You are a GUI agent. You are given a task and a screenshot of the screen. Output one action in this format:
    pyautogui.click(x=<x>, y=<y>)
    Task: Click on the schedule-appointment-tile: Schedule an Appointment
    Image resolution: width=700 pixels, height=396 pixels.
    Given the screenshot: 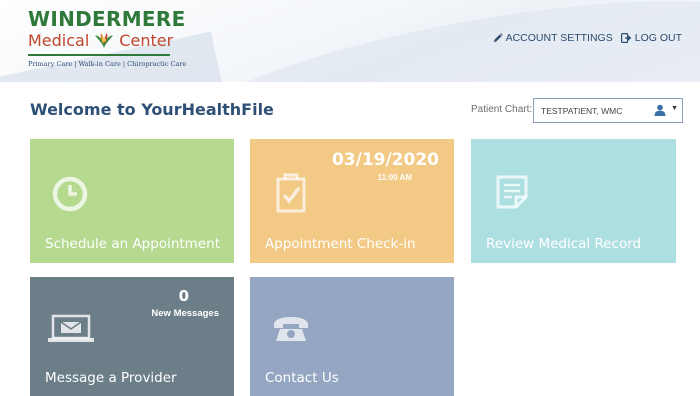 What is the action you would take?
    pyautogui.click(x=132, y=201)
    